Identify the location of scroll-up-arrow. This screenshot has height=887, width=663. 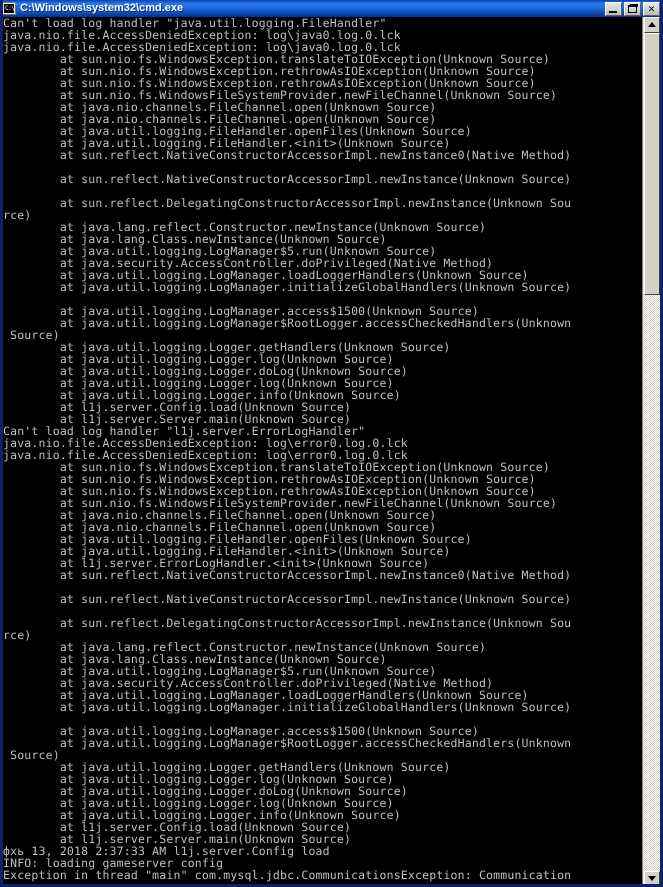
(652, 25).